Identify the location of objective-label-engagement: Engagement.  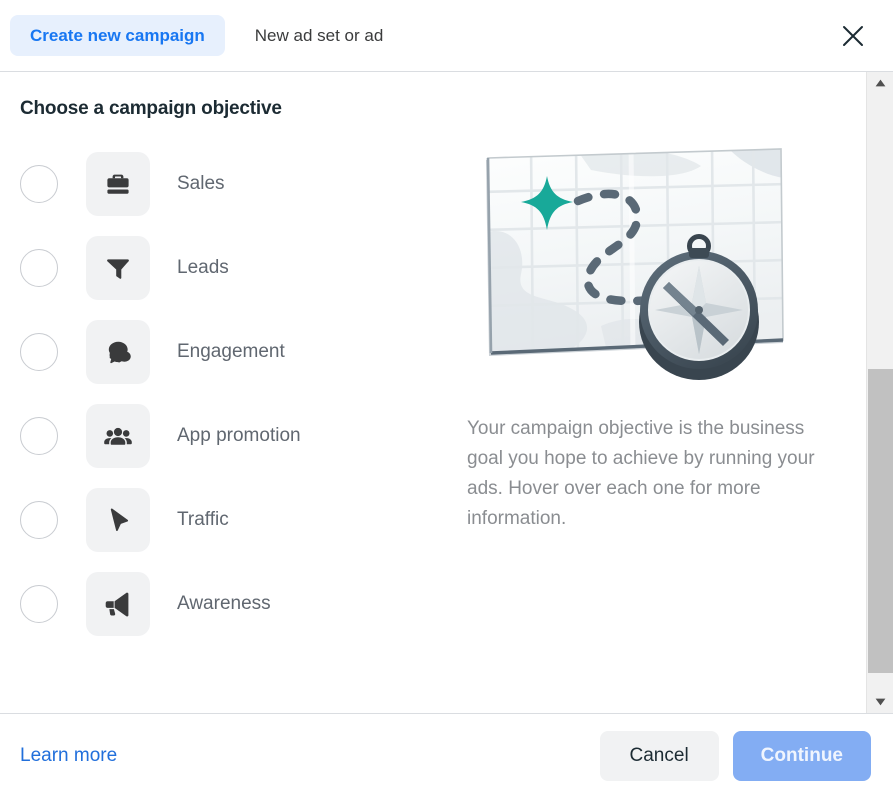
(231, 351).